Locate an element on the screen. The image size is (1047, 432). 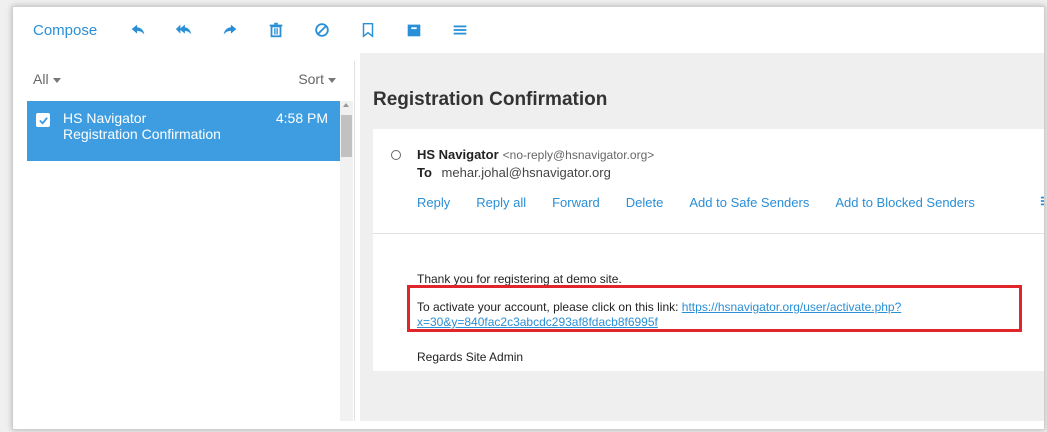
block-icon is located at coordinates (322, 30).